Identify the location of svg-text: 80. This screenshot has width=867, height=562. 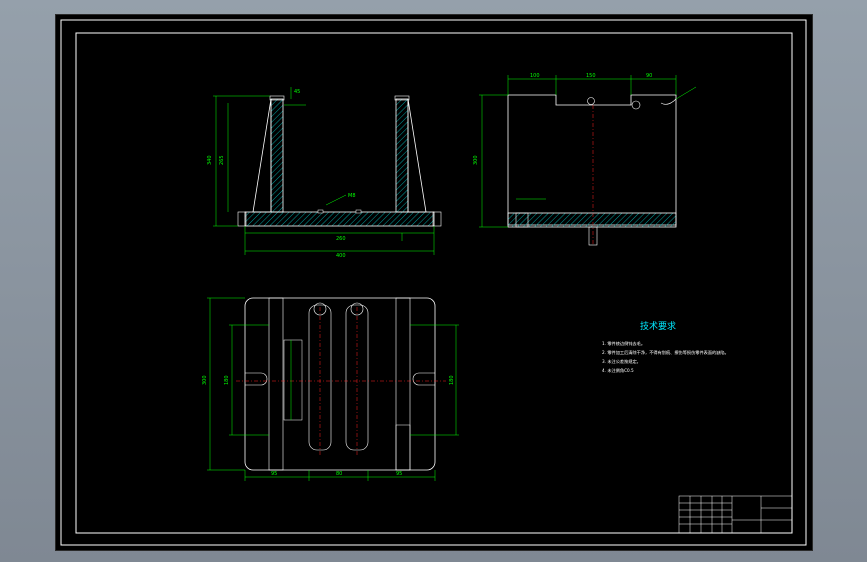
(339, 474).